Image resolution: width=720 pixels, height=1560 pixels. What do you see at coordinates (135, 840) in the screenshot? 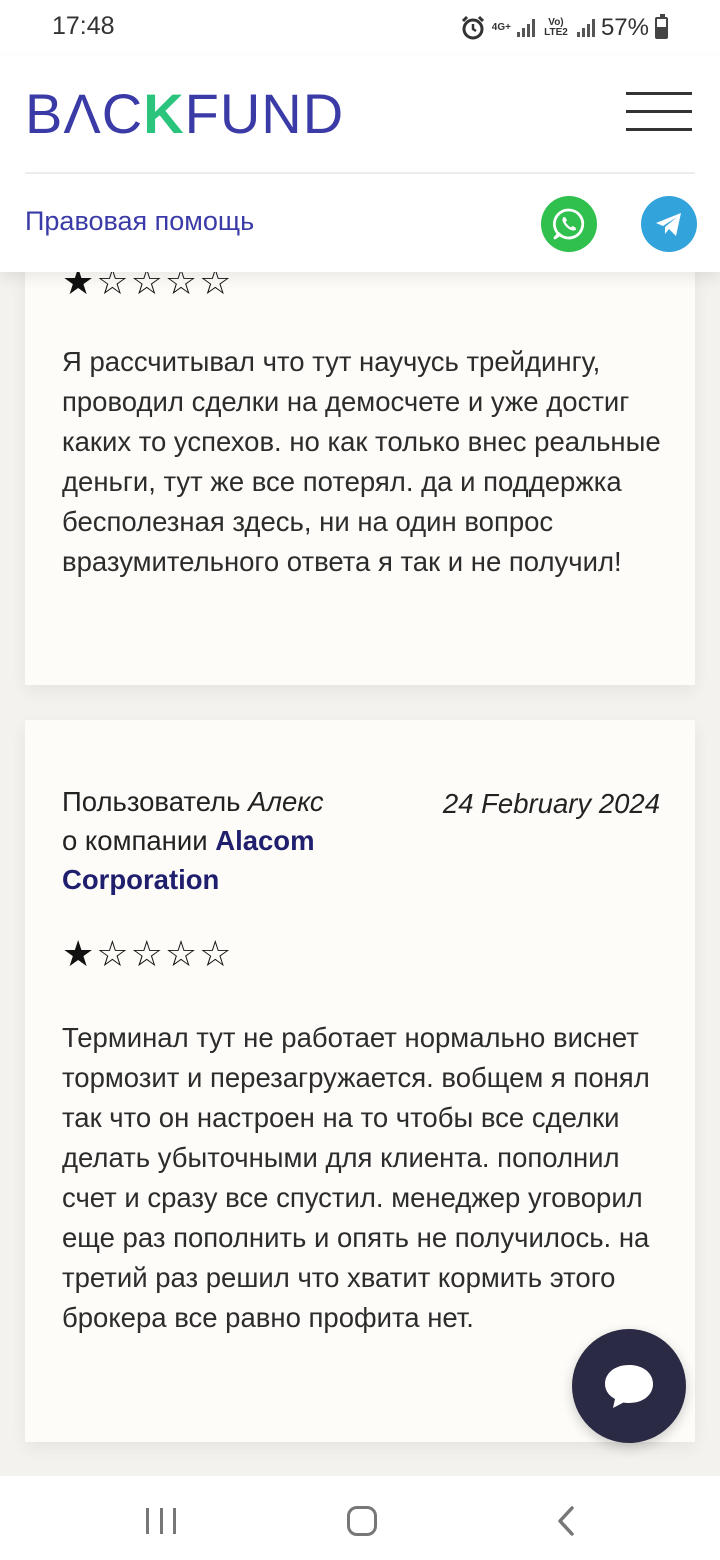
I see `company-prefix: о компании` at bounding box center [135, 840].